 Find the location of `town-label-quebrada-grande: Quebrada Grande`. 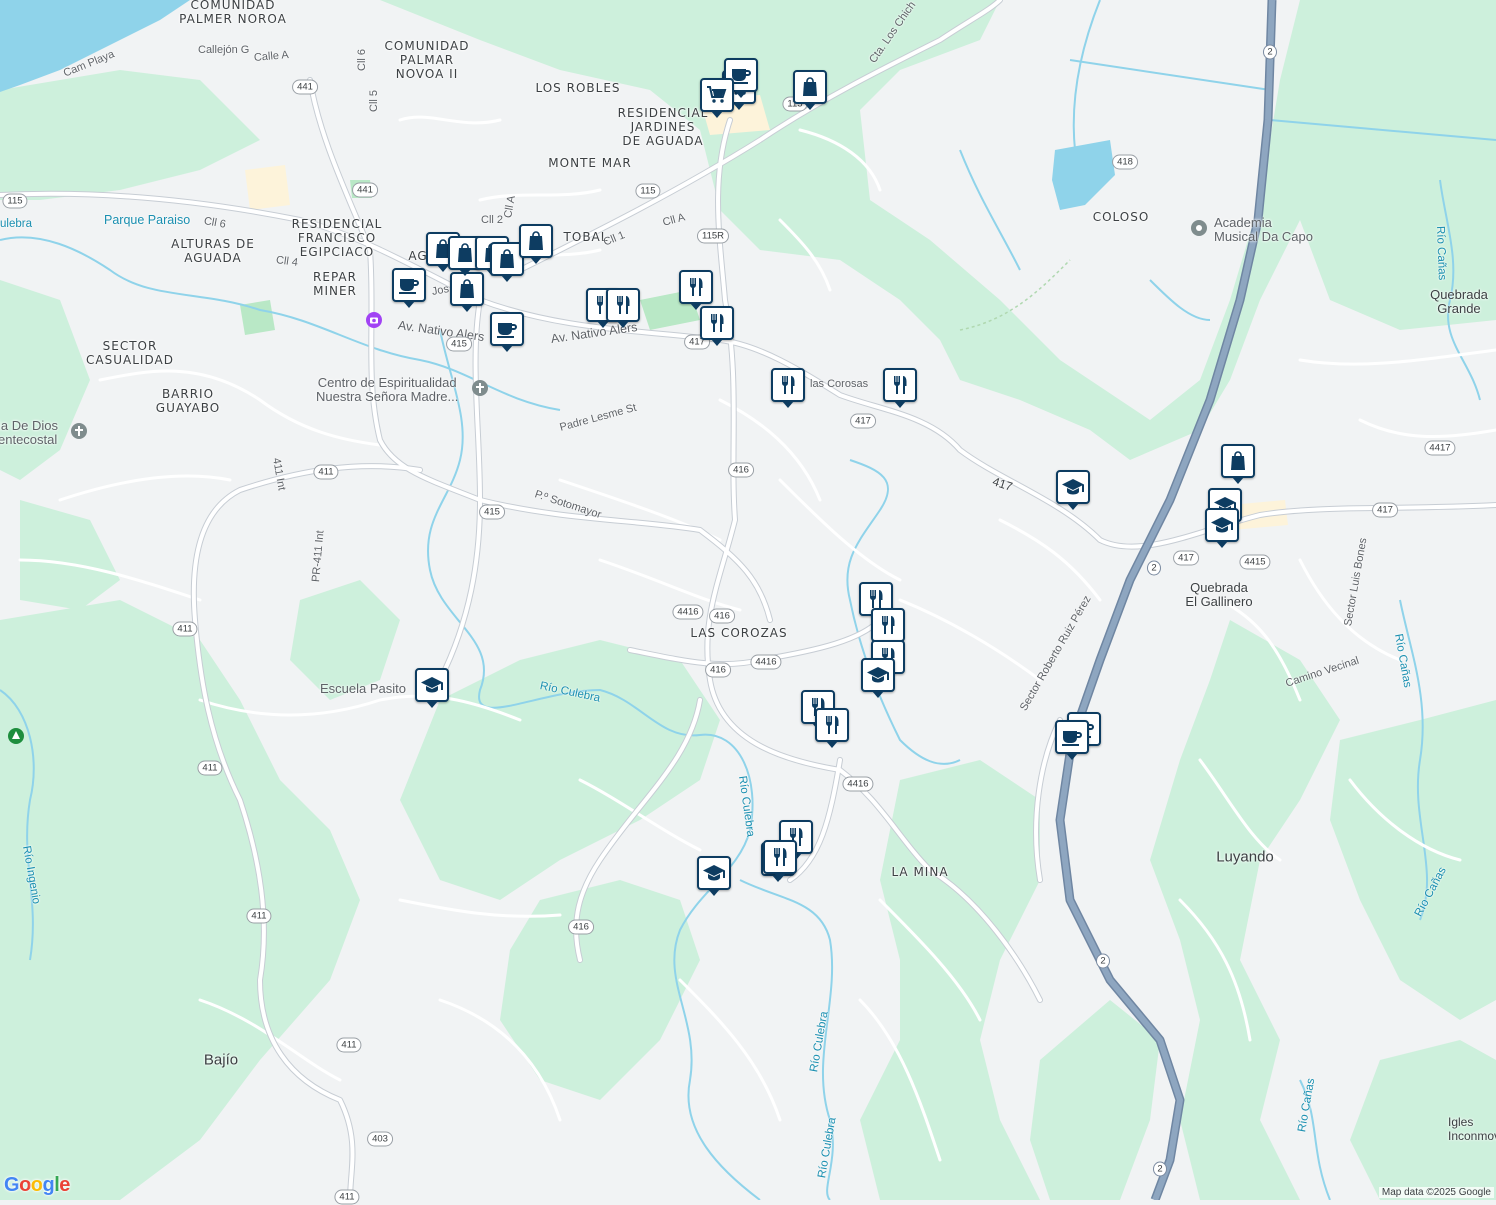

town-label-quebrada-grande: Quebrada Grande is located at coordinates (1459, 301).